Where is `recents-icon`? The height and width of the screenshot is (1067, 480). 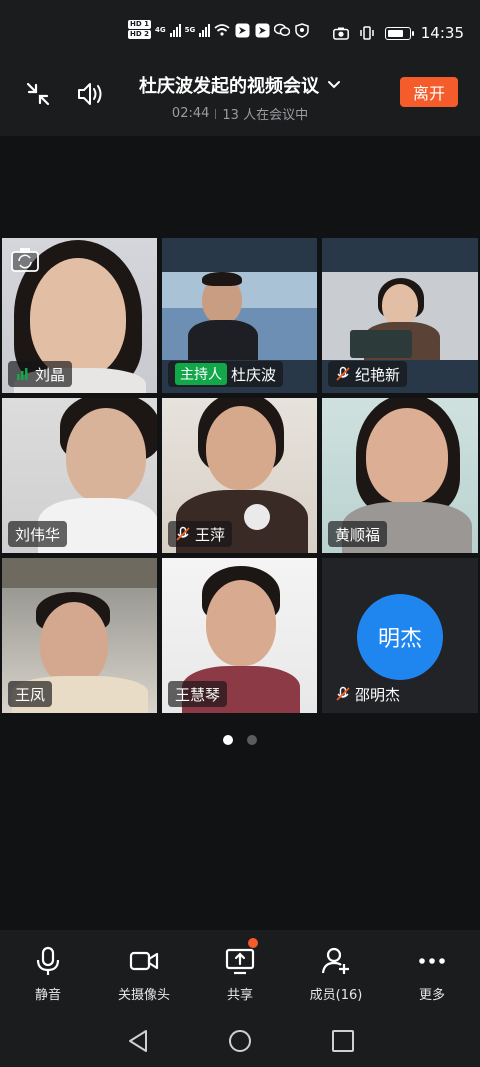 recents-icon is located at coordinates (343, 1041).